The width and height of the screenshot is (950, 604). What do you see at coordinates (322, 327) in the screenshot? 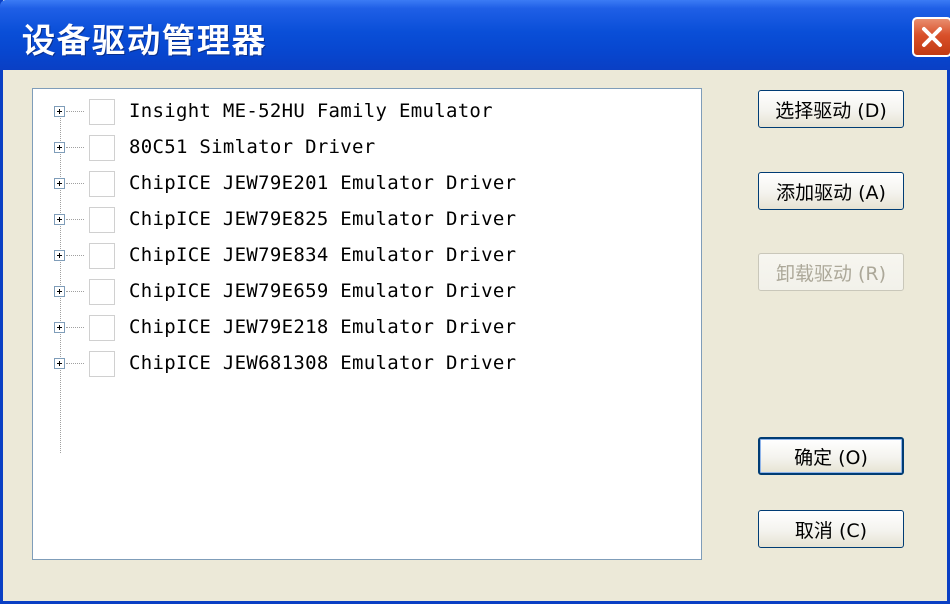
I see `tree-item-label: ChipICE JEW79E218 Emulator Driver` at bounding box center [322, 327].